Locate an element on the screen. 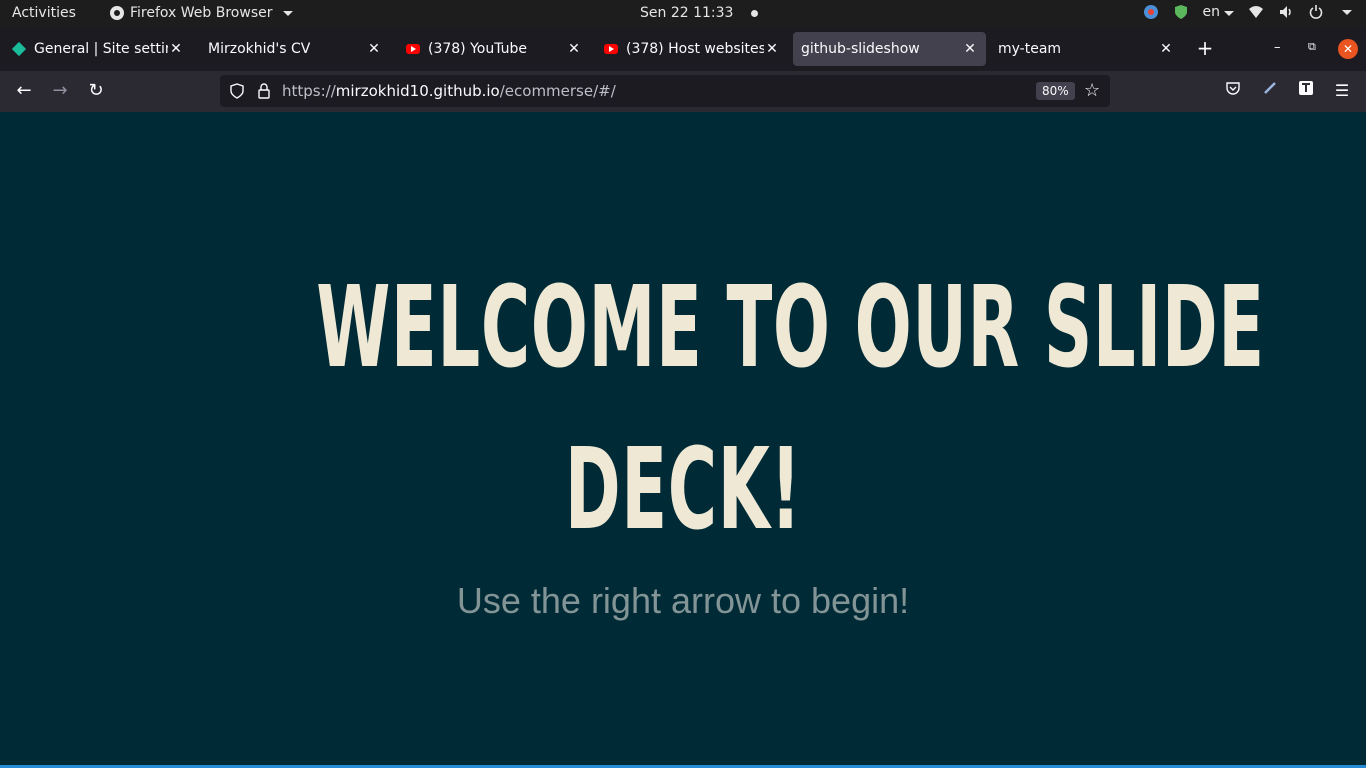  bookmark-star-icon: ☆ is located at coordinates (1092, 90).